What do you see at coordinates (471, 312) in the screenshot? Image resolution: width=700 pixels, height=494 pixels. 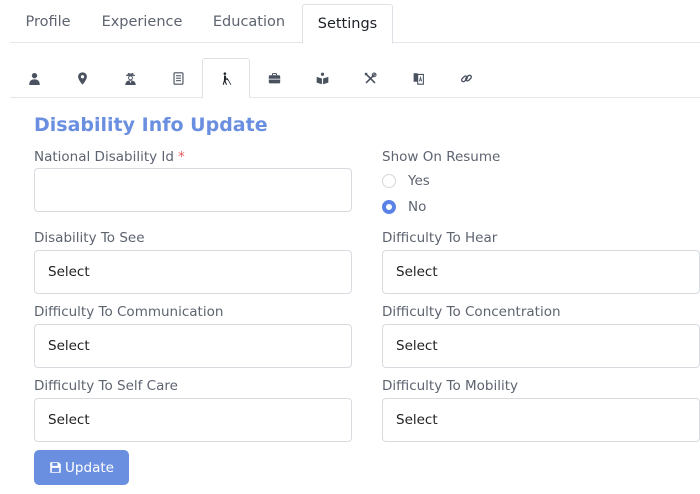 I see `difficulty-to-concentration-label: Difficulty To Concentration` at bounding box center [471, 312].